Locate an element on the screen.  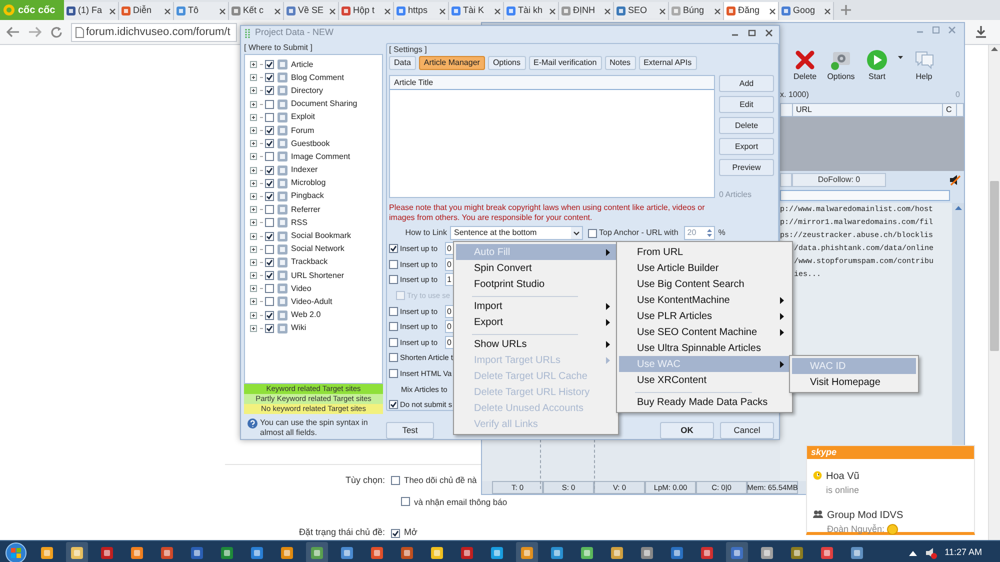
clock: 11:27 AM is located at coordinates (963, 553).